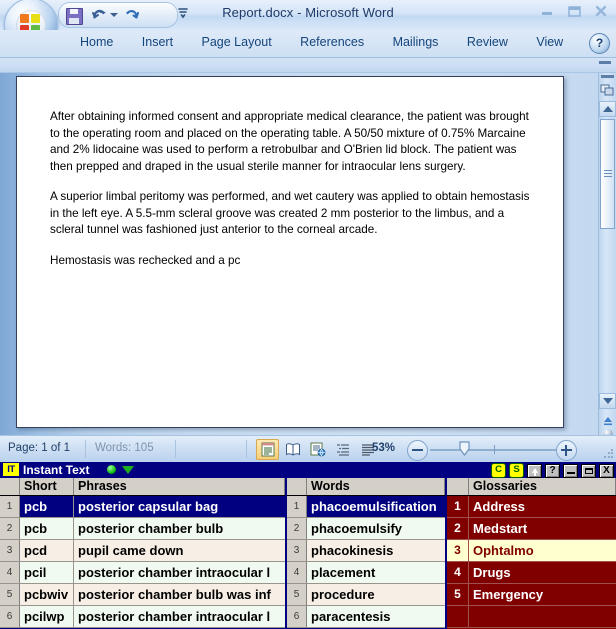 This screenshot has width=616, height=629. Describe the element at coordinates (531, 529) in the screenshot. I see `list-item: 2 Medstart` at that location.